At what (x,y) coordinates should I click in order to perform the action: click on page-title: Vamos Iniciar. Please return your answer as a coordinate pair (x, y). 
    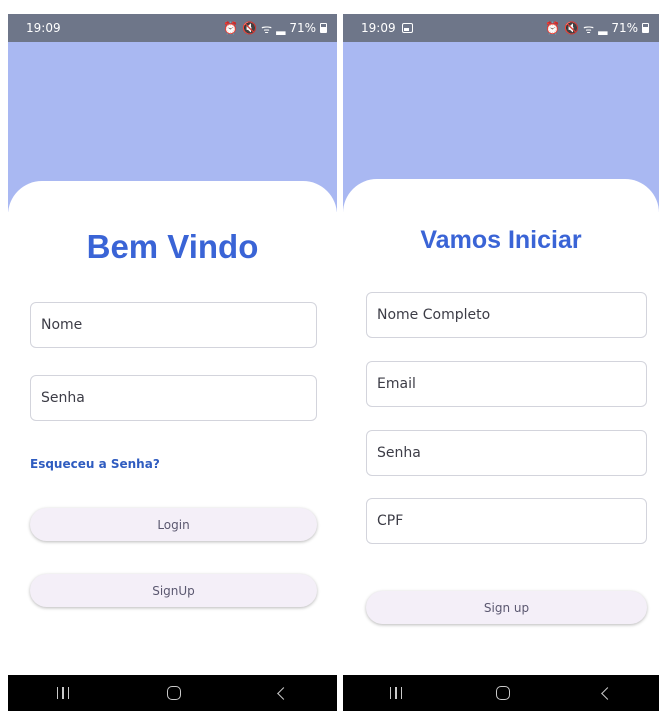
    Looking at the image, I should click on (501, 240).